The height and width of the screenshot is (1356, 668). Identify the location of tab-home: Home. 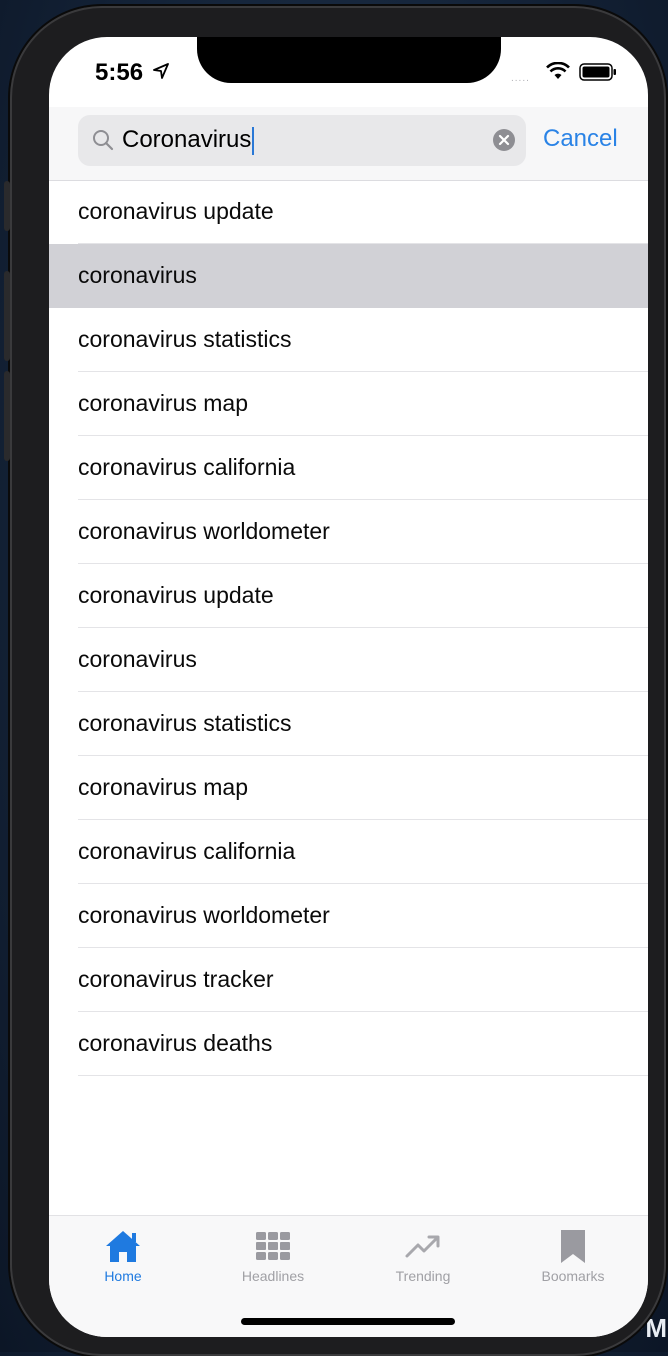
(123, 1256).